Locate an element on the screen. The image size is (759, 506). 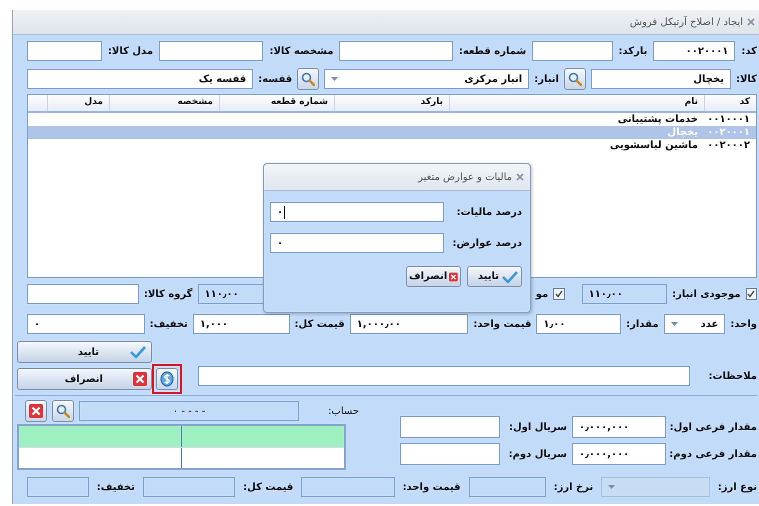
table-cell-text: خدمات پشتیبانی is located at coordinates (657, 119).